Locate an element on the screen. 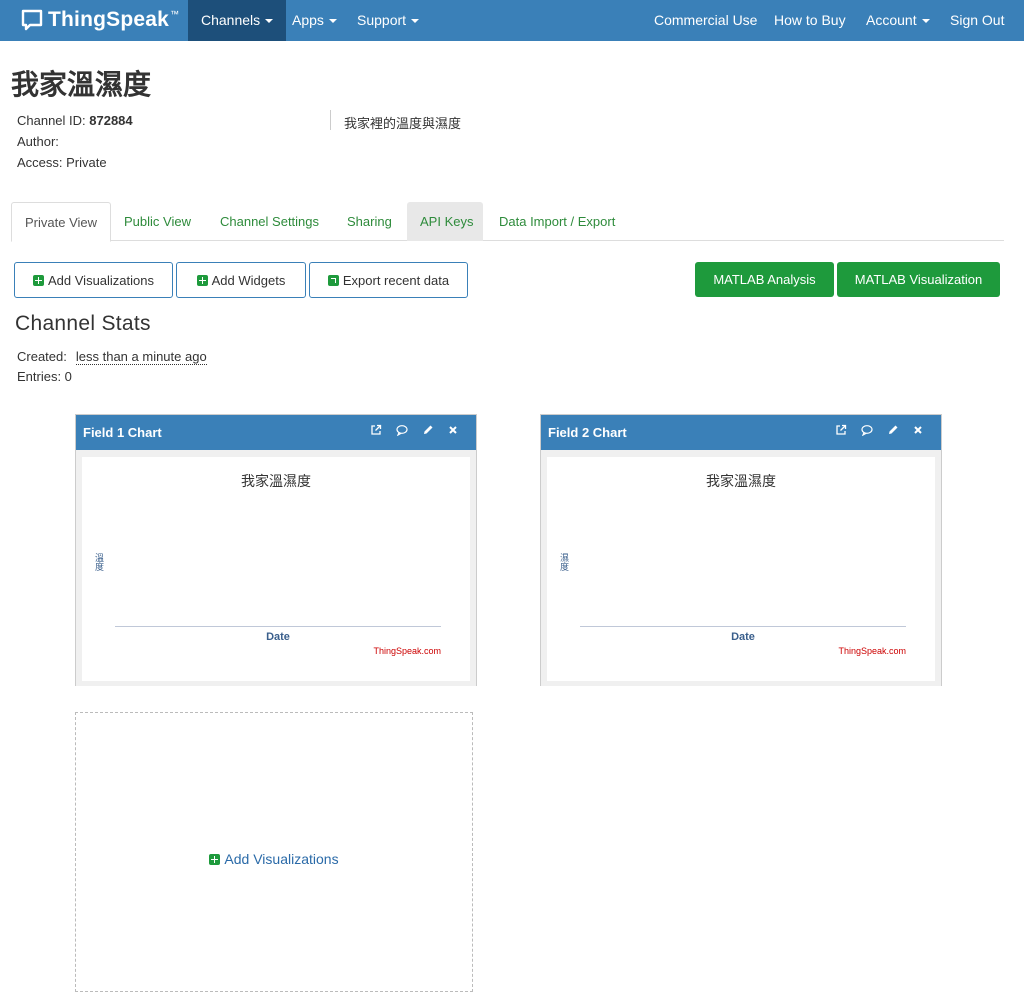  add-visualizations-button: Add Visualizations is located at coordinates (93, 280).